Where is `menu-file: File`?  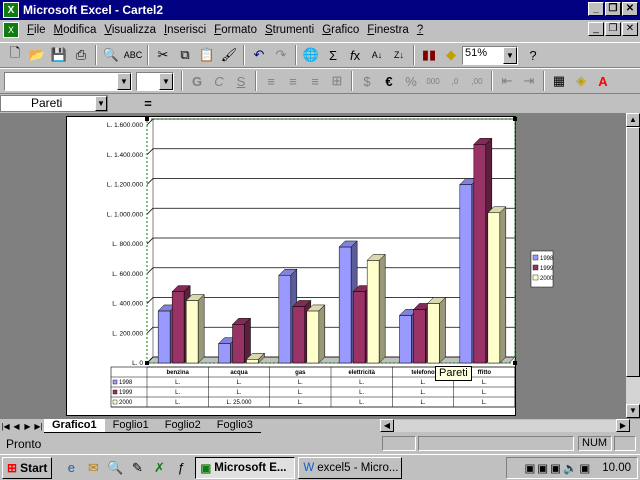 menu-file: File is located at coordinates (36, 30).